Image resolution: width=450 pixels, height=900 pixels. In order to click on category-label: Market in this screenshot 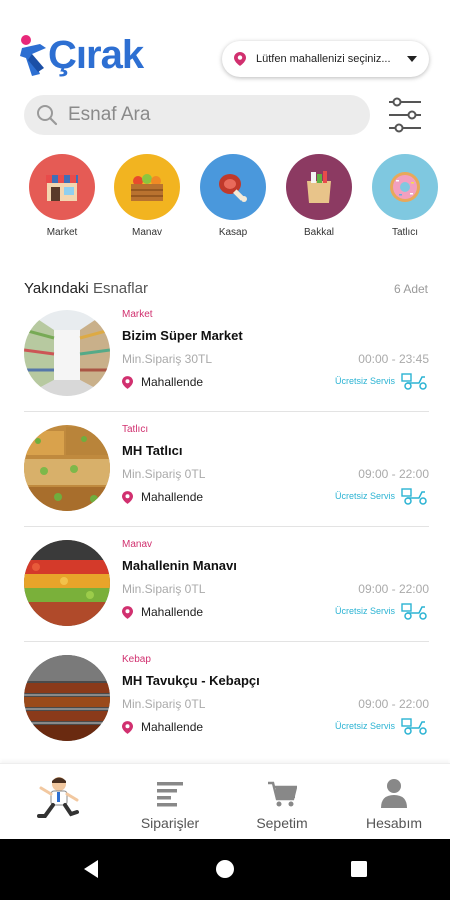, I will do `click(62, 232)`.